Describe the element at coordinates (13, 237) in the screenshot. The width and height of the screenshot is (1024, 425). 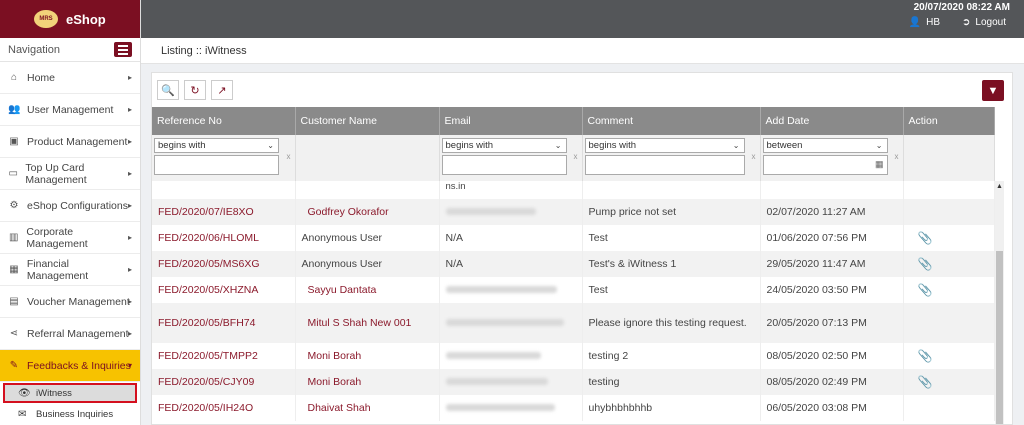
I see `chart-icon: ▥` at that location.